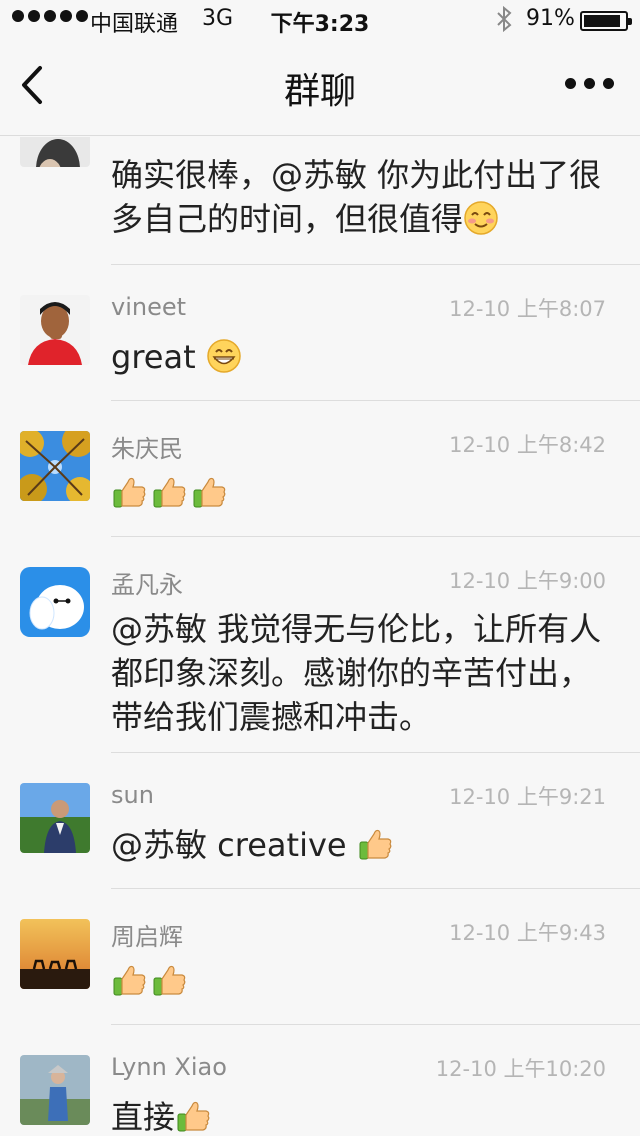 This screenshot has height=1136, width=640. What do you see at coordinates (320, 333) in the screenshot?
I see `list-item: vineet 12-10 上午8:07 great` at bounding box center [320, 333].